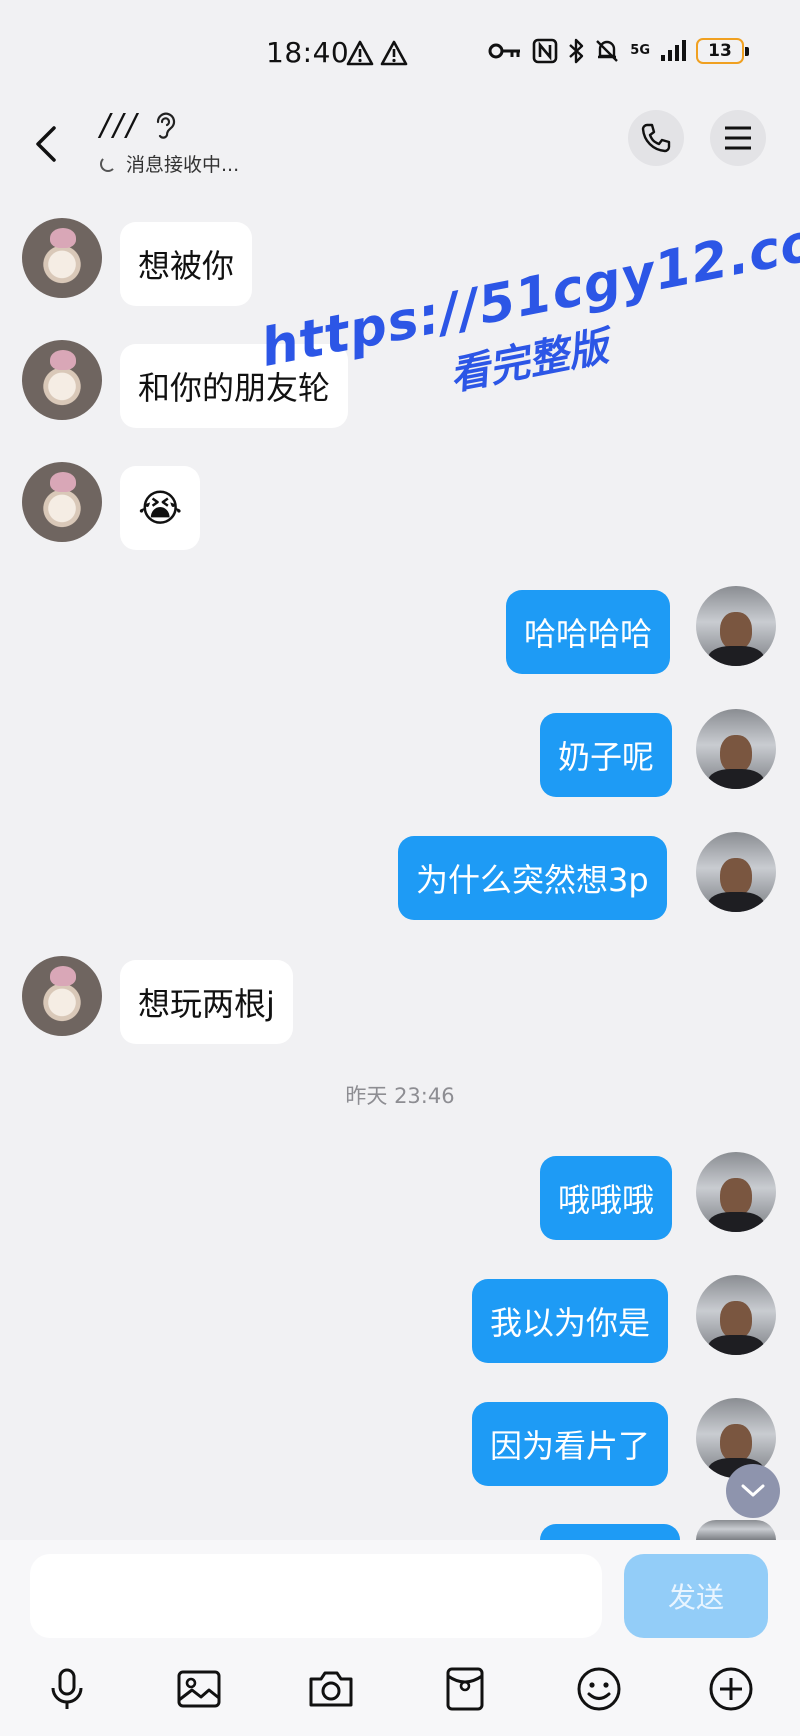 The height and width of the screenshot is (1736, 800). What do you see at coordinates (504, 51) in the screenshot?
I see `key-icon` at bounding box center [504, 51].